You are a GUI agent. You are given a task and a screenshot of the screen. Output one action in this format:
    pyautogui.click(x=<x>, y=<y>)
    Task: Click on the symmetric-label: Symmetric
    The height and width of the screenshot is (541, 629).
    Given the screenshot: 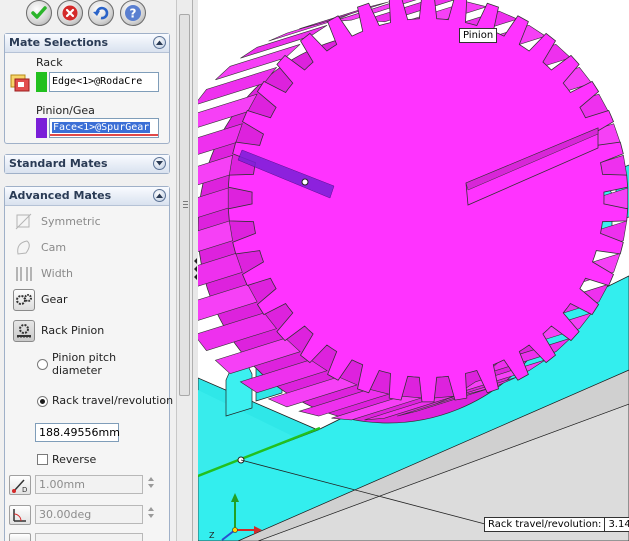 What is the action you would take?
    pyautogui.click(x=71, y=221)
    